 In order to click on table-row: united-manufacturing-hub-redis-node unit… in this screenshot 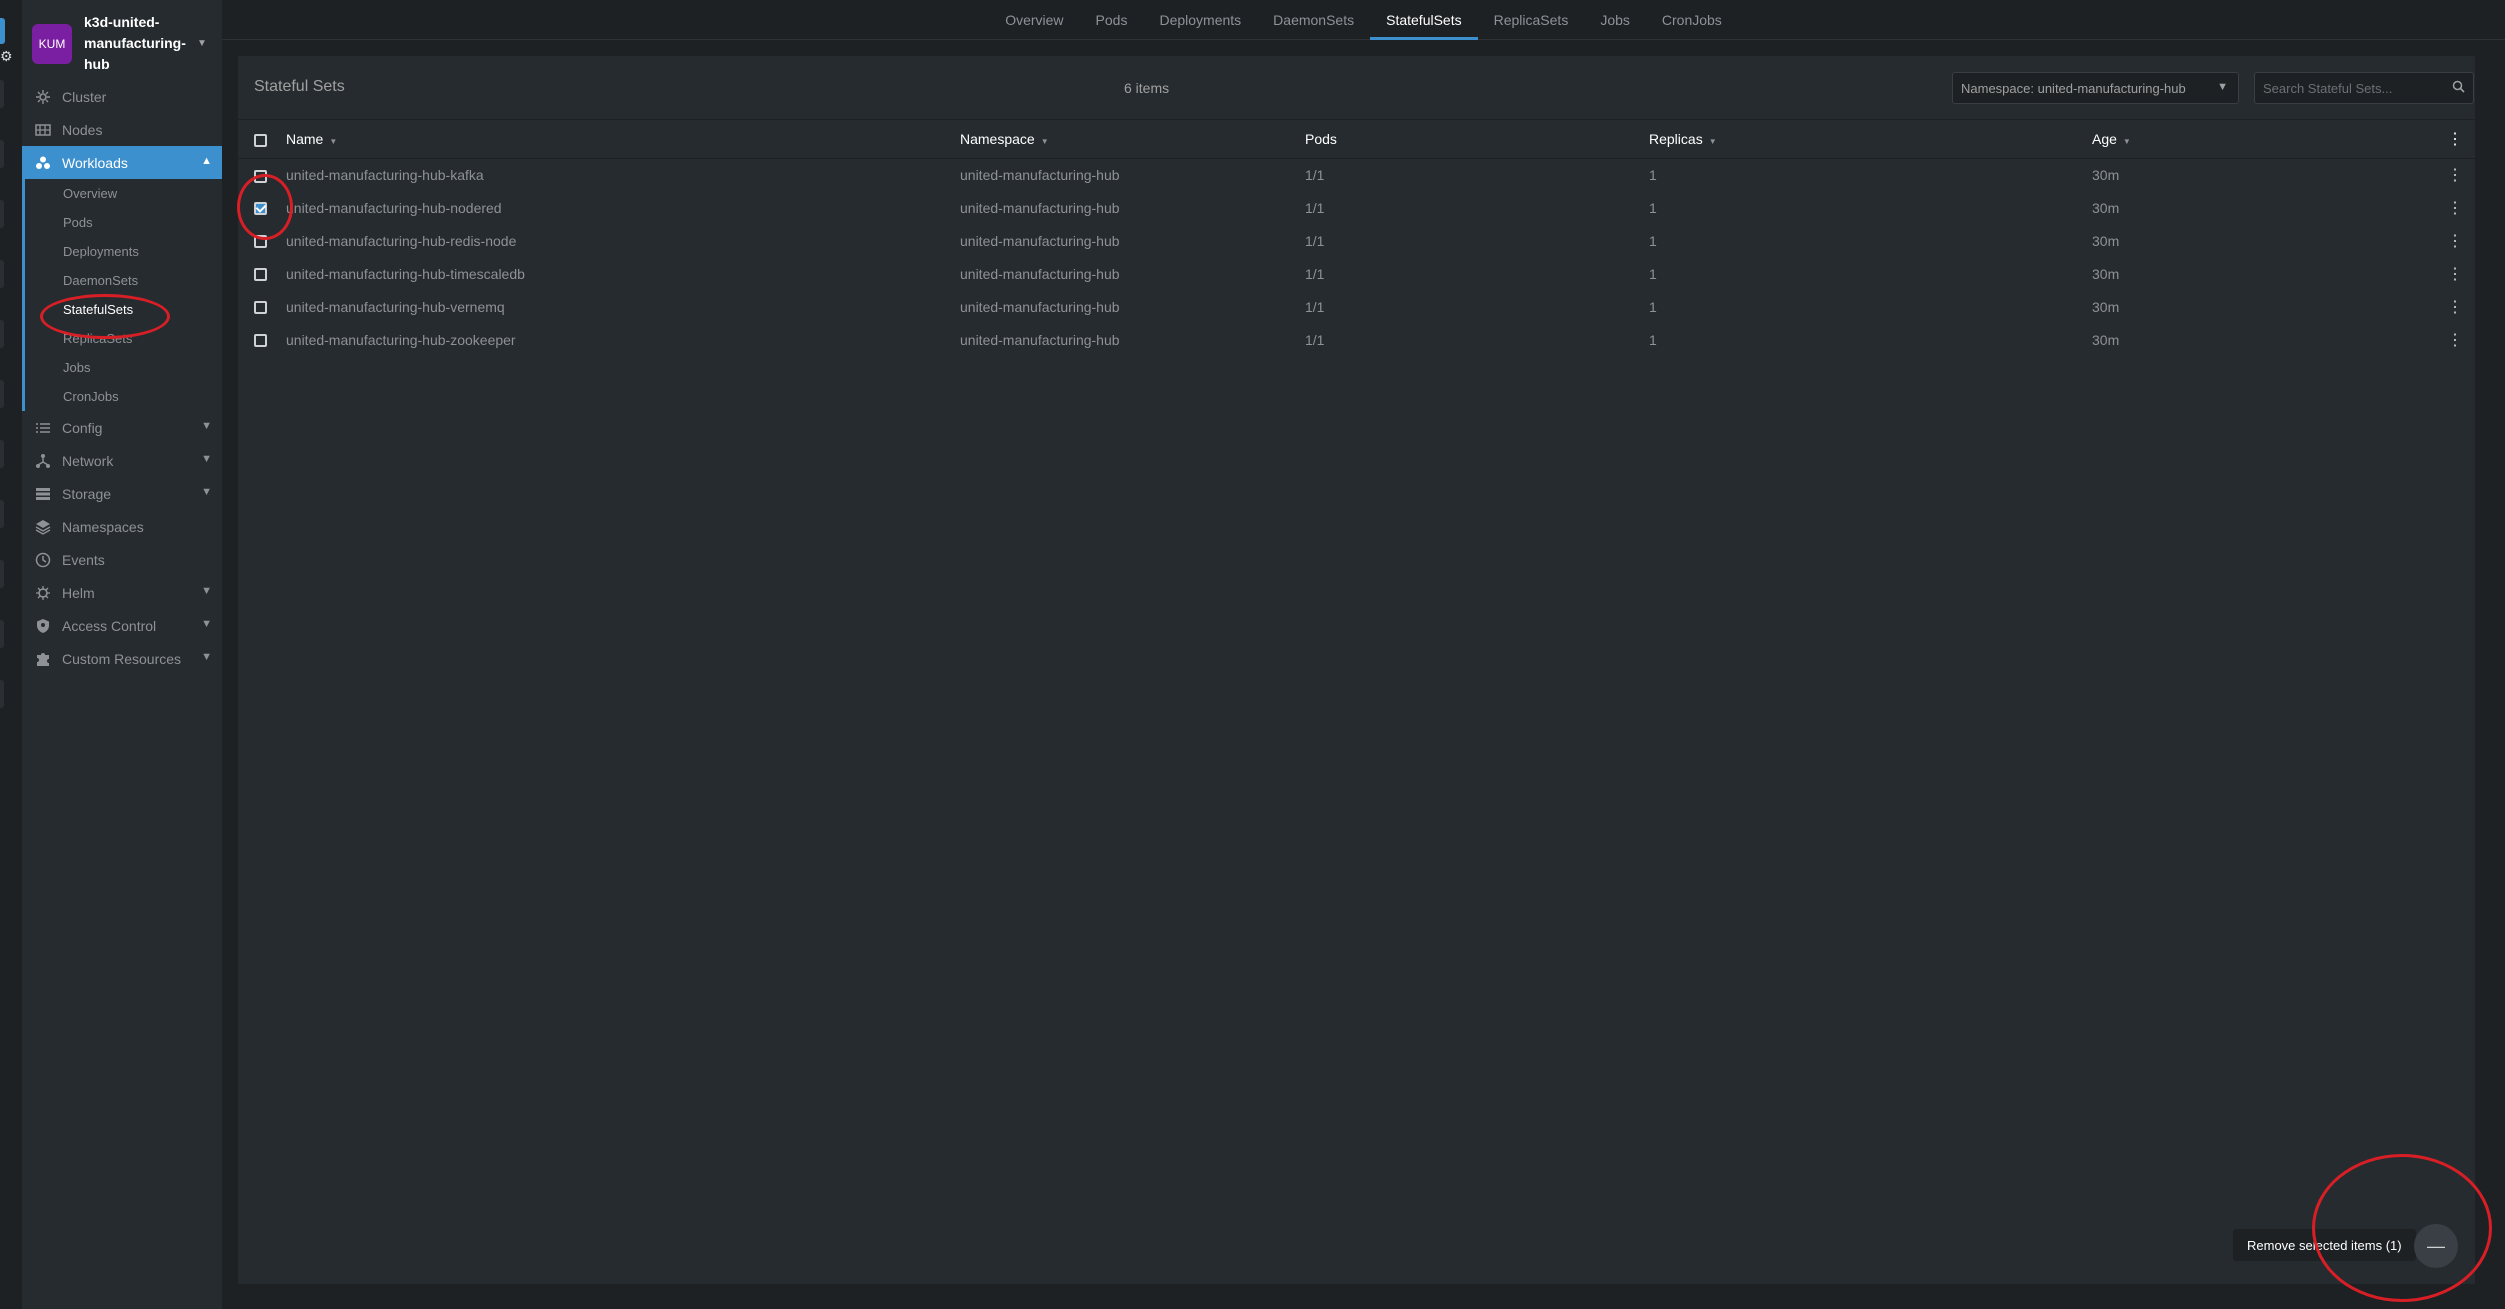, I will do `click(1356, 240)`.